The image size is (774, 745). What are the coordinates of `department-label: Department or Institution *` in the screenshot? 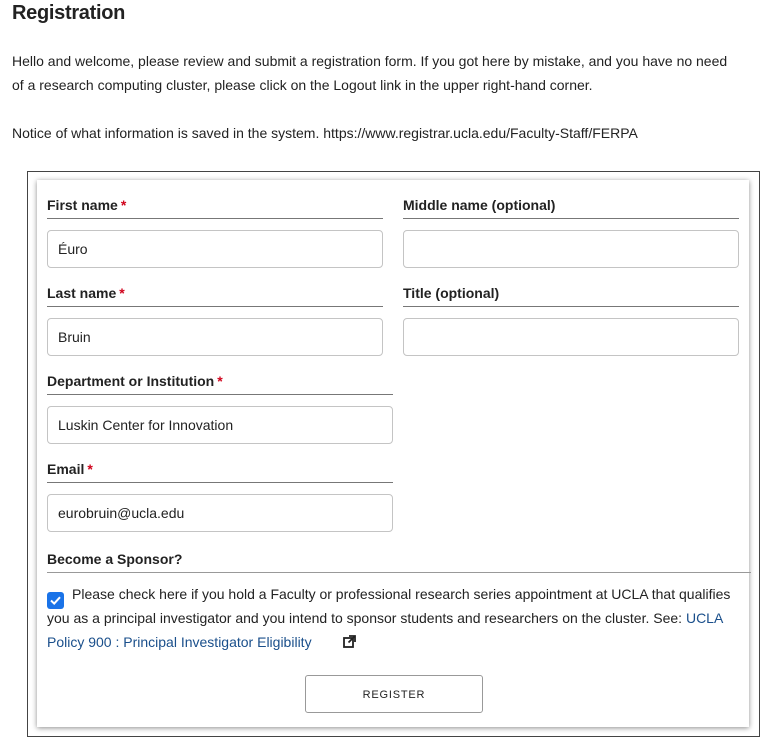 It's located at (220, 384).